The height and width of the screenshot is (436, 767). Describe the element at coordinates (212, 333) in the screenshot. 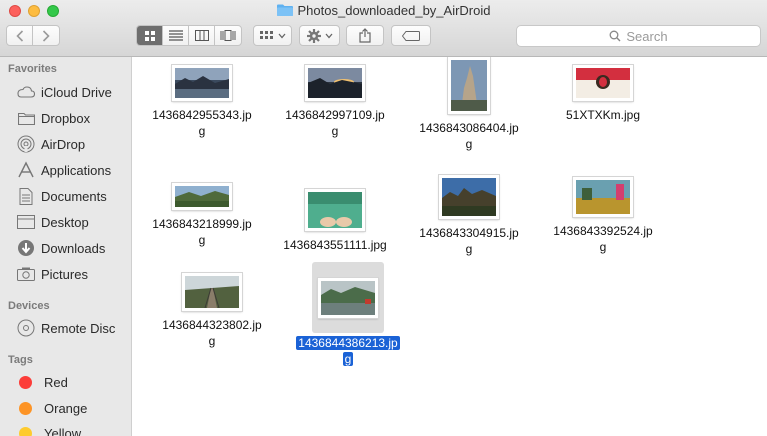

I see `file-name: 1436844323802.jp g` at that location.